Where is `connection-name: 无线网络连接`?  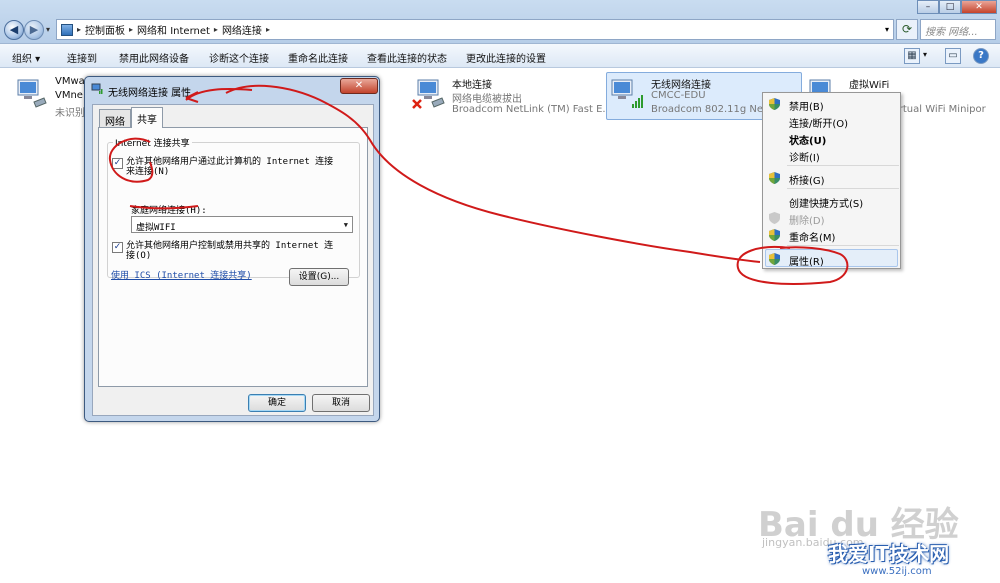 connection-name: 无线网络连接 is located at coordinates (681, 85).